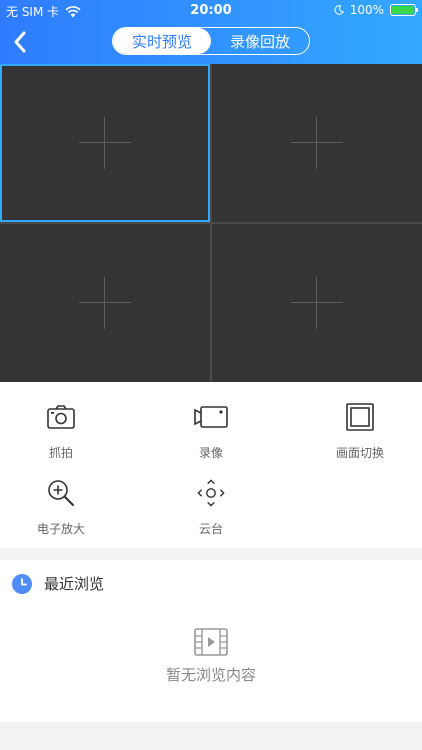 This screenshot has height=750, width=422. I want to click on layout-switch-button: 画面切换, so click(360, 431).